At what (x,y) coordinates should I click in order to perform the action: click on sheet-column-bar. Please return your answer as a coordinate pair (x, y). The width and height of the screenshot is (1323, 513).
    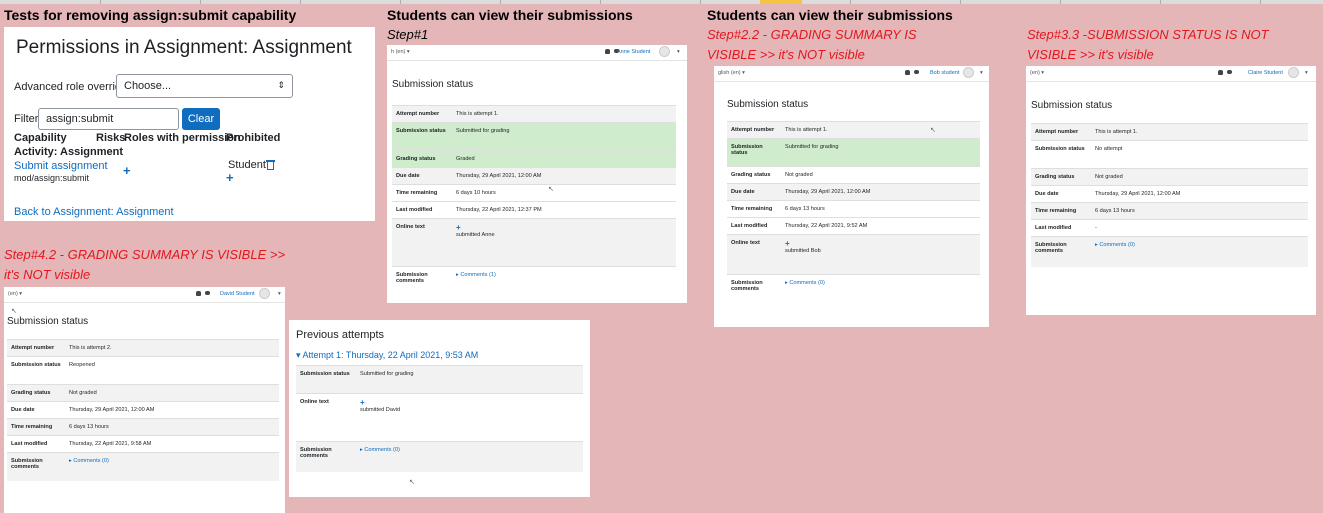
    Looking at the image, I should click on (661, 2).